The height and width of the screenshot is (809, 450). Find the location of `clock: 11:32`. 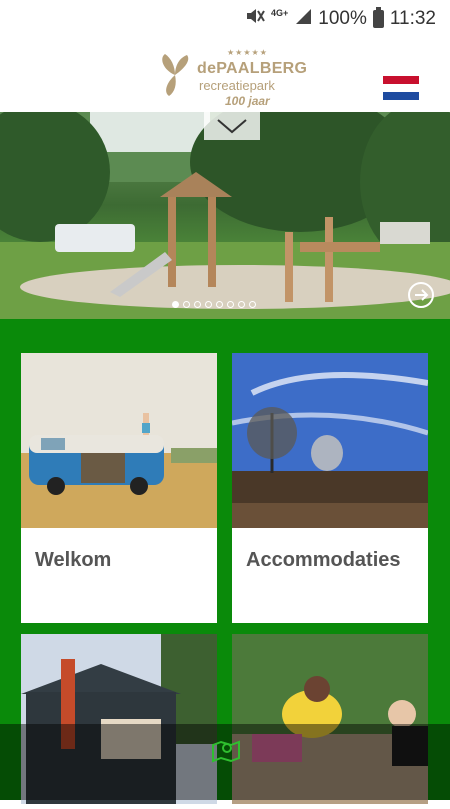

clock: 11:32 is located at coordinates (412, 18).